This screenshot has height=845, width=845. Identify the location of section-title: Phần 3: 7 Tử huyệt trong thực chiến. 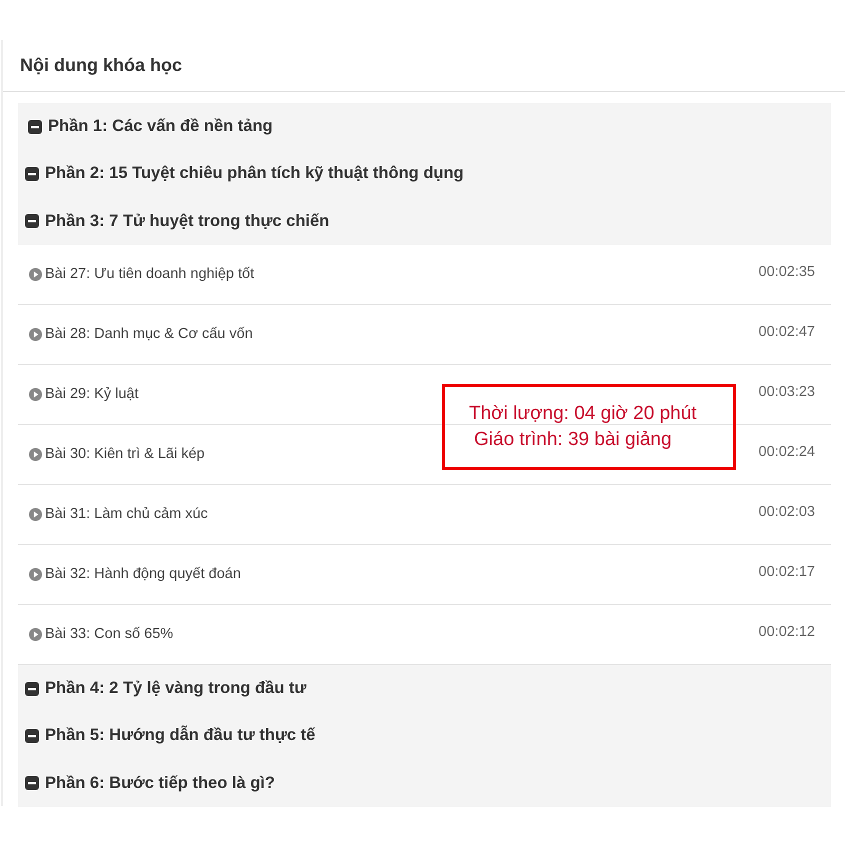
(187, 221).